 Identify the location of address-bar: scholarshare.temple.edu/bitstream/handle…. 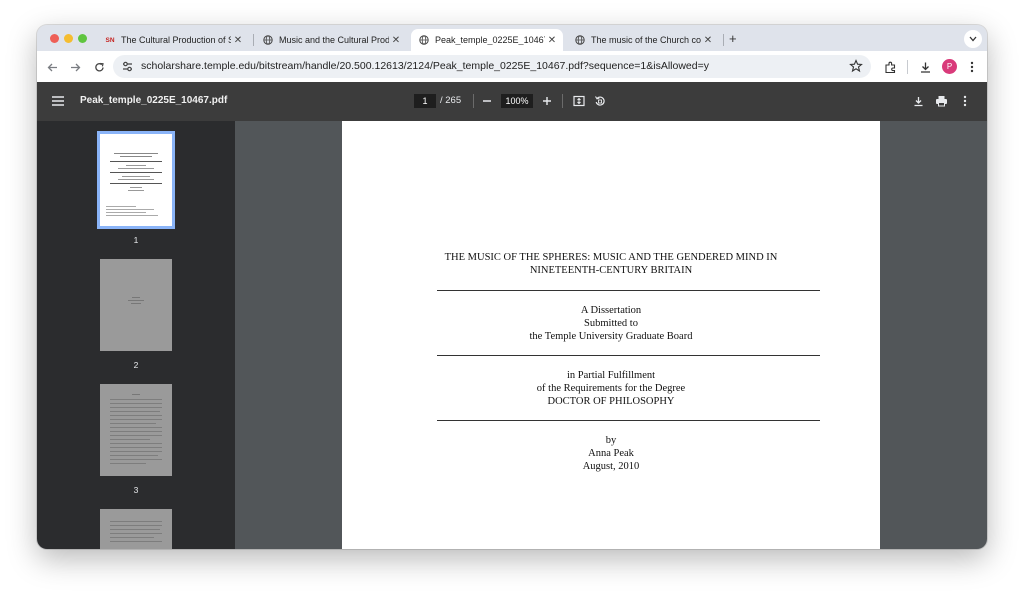
(492, 66).